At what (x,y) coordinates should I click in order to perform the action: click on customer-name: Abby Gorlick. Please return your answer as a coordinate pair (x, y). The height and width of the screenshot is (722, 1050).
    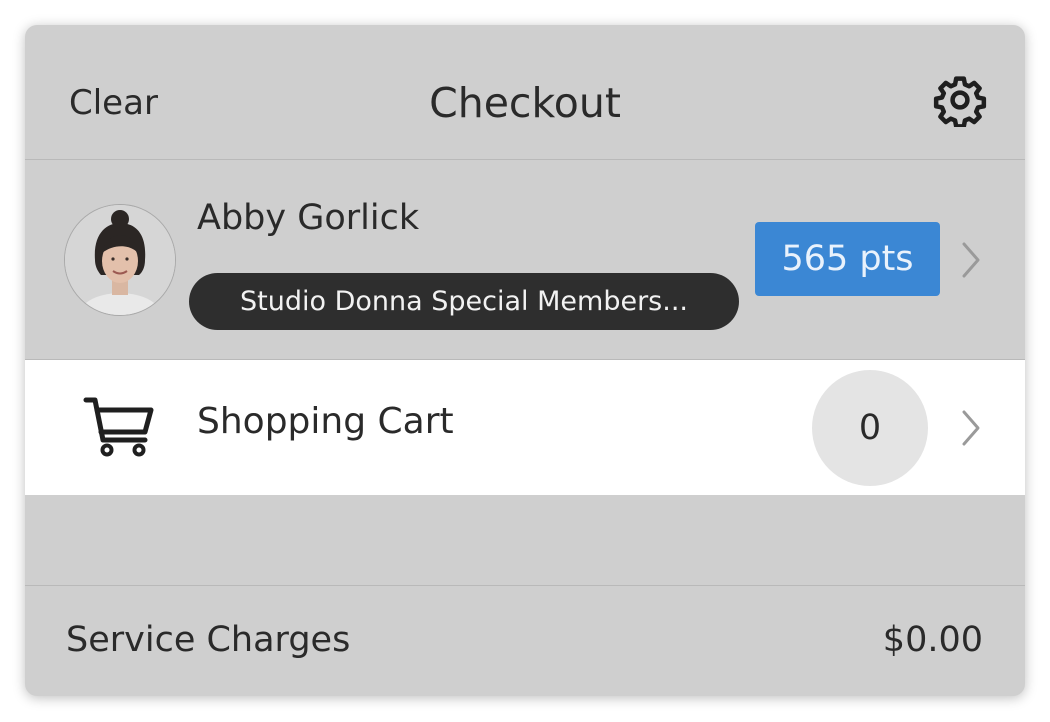
    Looking at the image, I should click on (308, 218).